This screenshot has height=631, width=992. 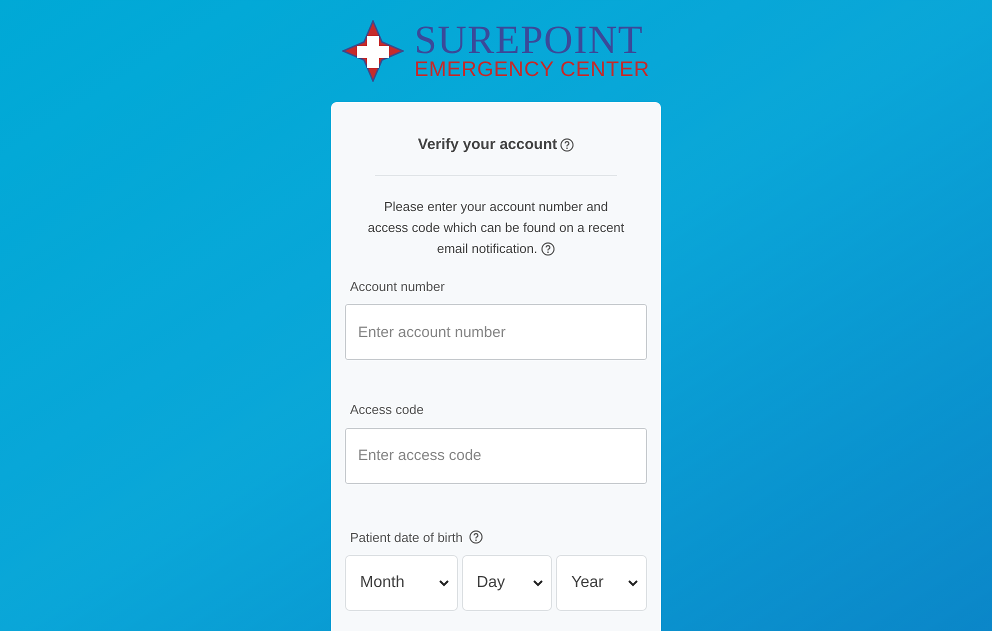 What do you see at coordinates (496, 228) in the screenshot?
I see `intro-text: Please enter your account number and access code which can be found on a recent email notification.` at bounding box center [496, 228].